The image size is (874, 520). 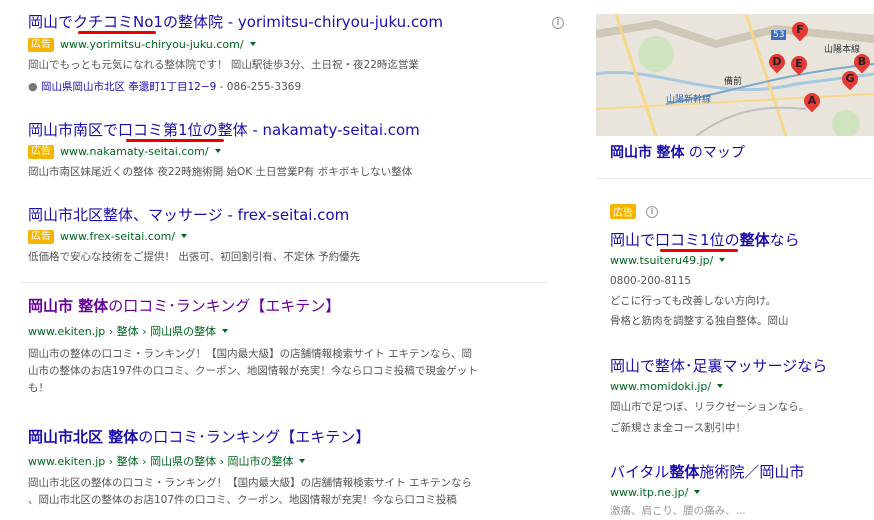 I want to click on map-caption: 岡山市 整体 のマップ, so click(x=677, y=153).